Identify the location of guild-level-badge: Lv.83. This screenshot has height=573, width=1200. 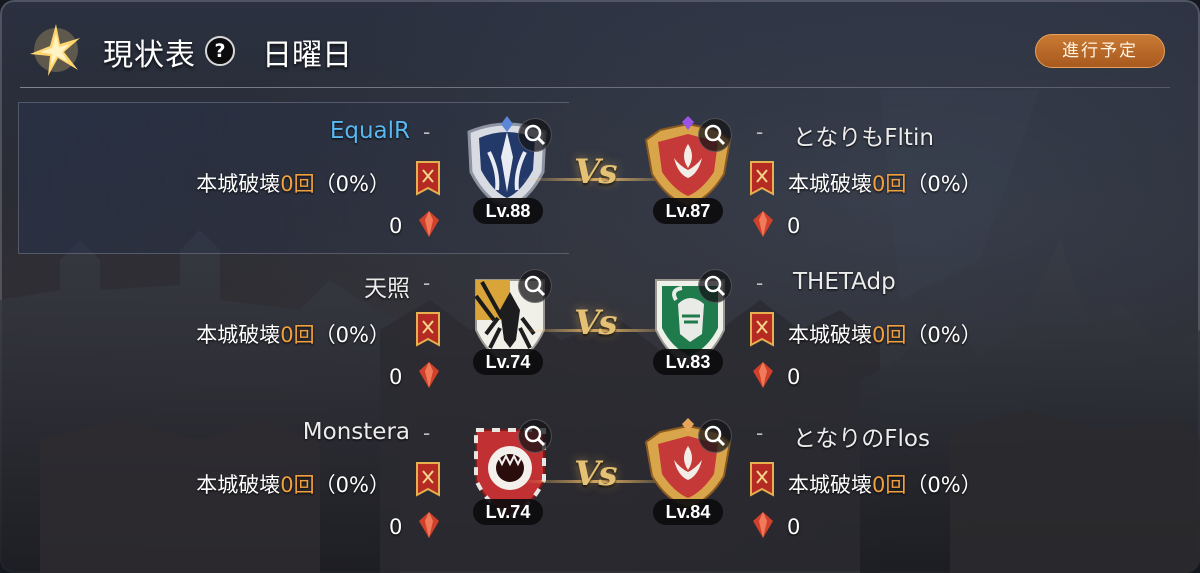
(688, 362).